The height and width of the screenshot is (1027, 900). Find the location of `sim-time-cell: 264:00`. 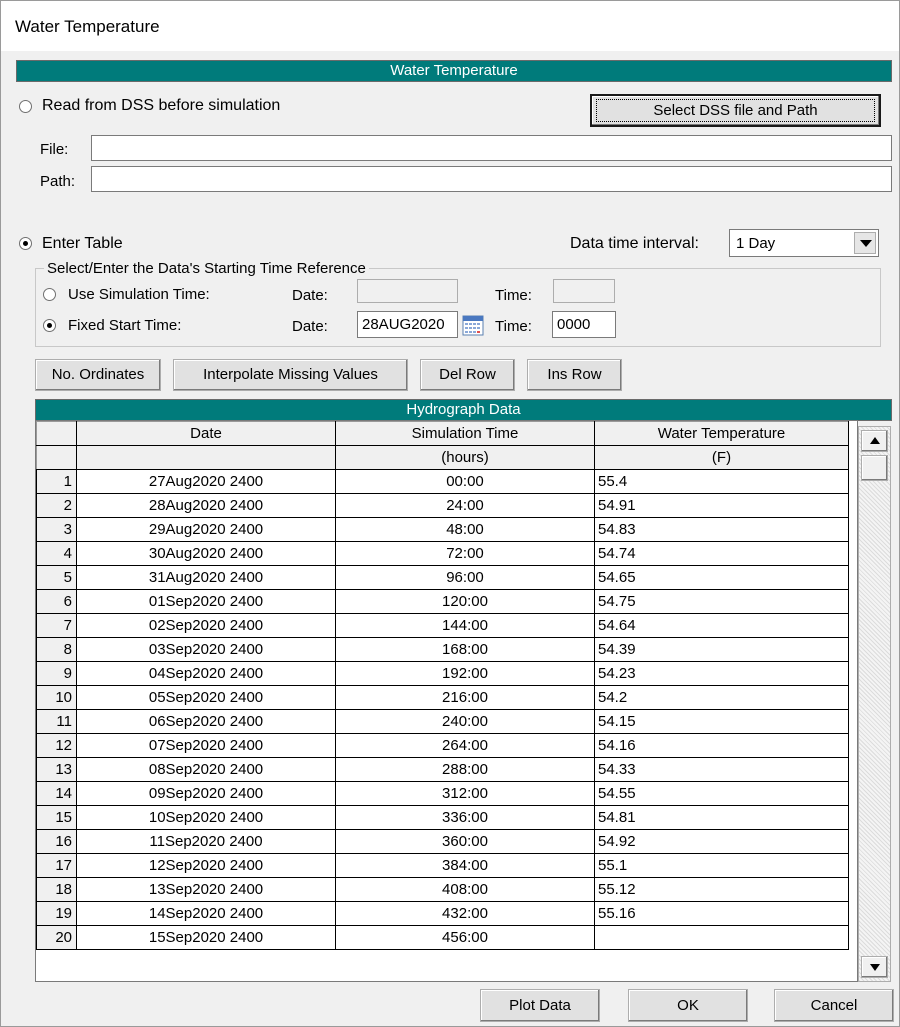

sim-time-cell: 264:00 is located at coordinates (465, 745).